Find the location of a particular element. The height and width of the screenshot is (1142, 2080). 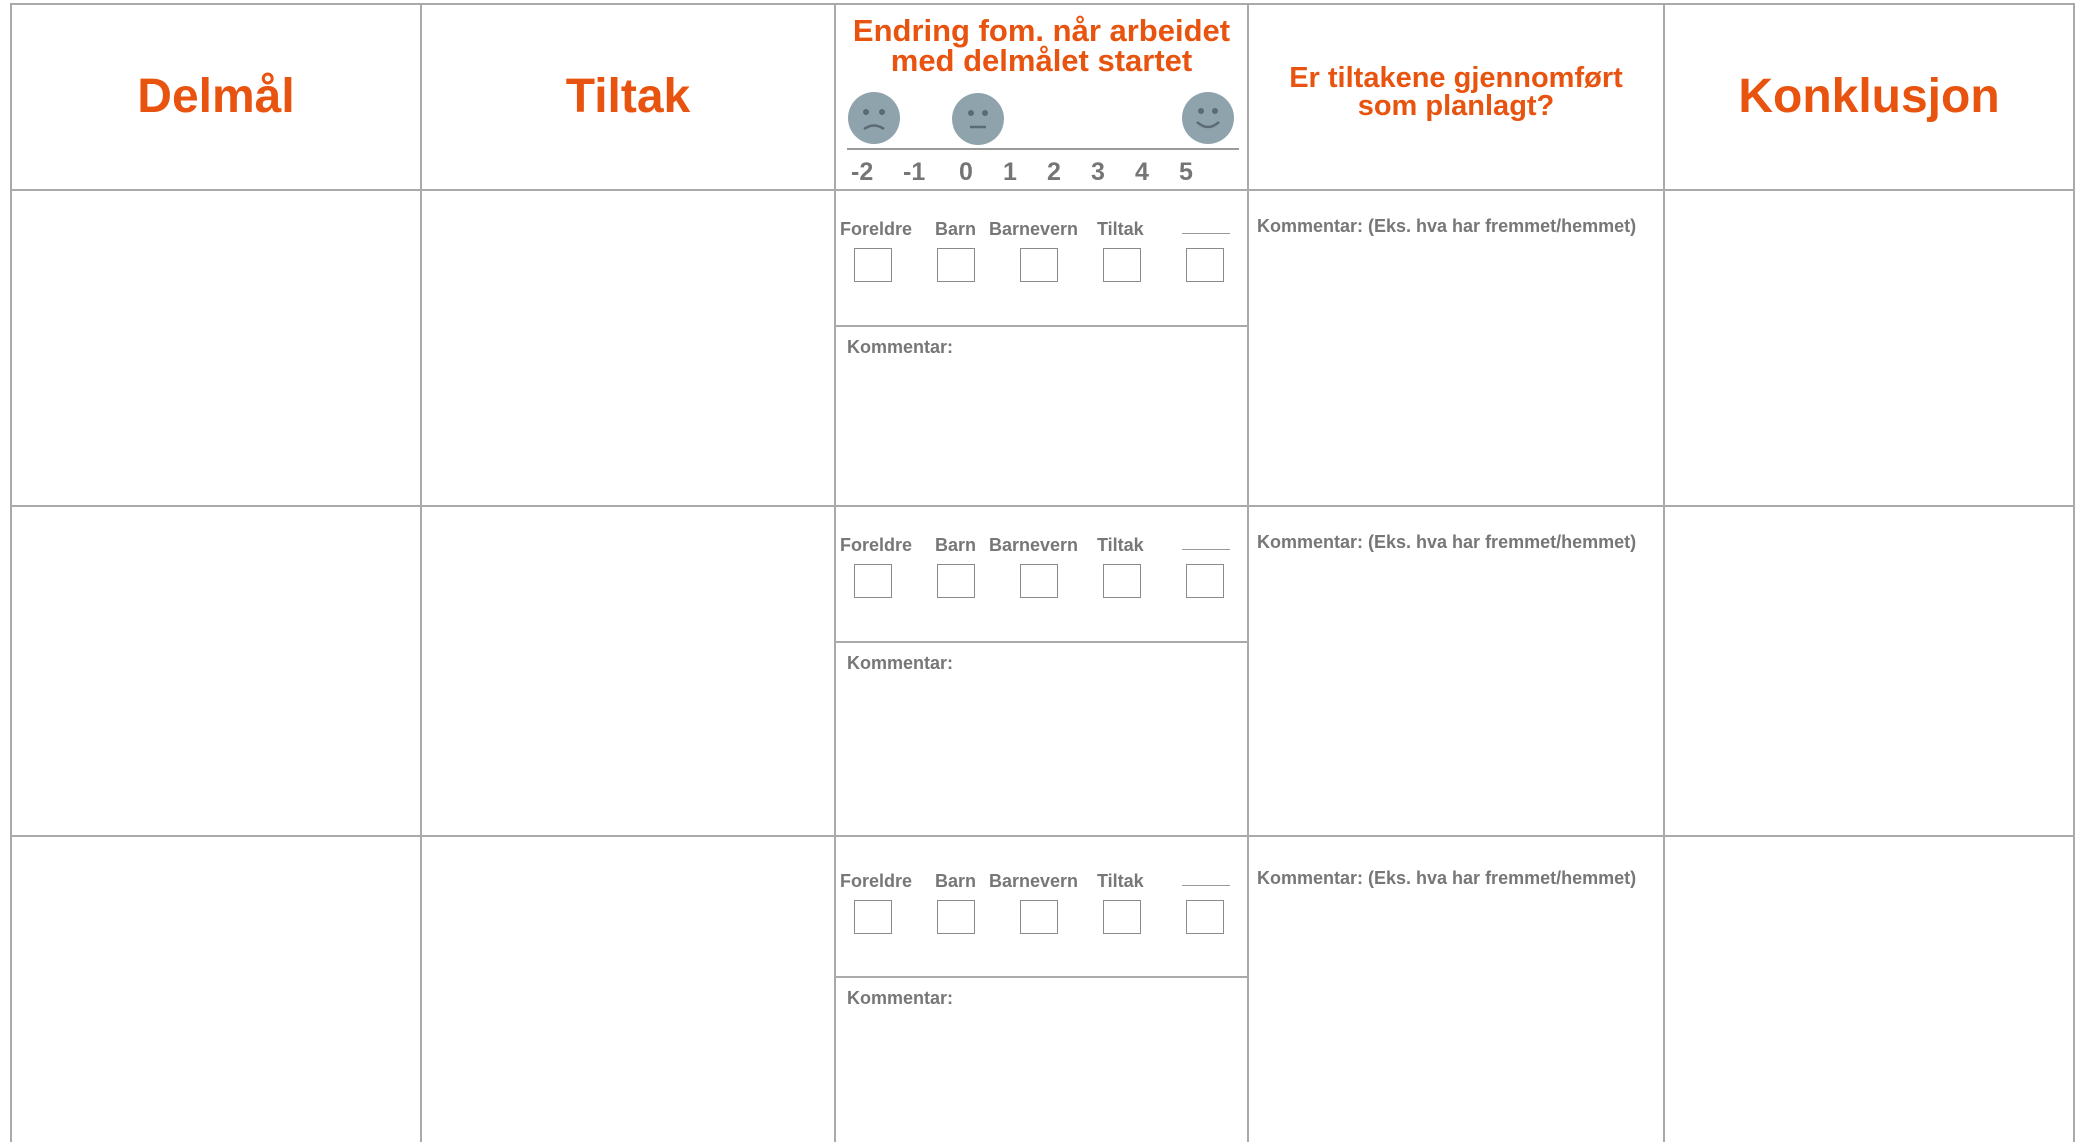

happy-face-icon is located at coordinates (1208, 118).